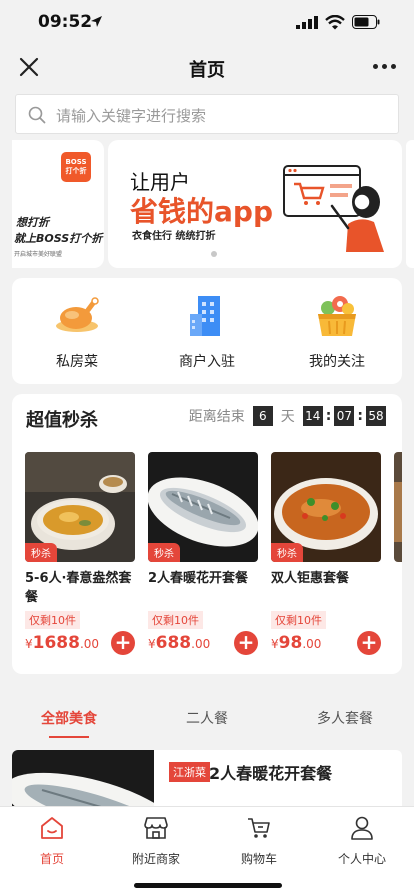 The height and width of the screenshot is (896, 414). Describe the element at coordinates (262, 416) in the screenshot. I see `countdown-days: 6` at that location.